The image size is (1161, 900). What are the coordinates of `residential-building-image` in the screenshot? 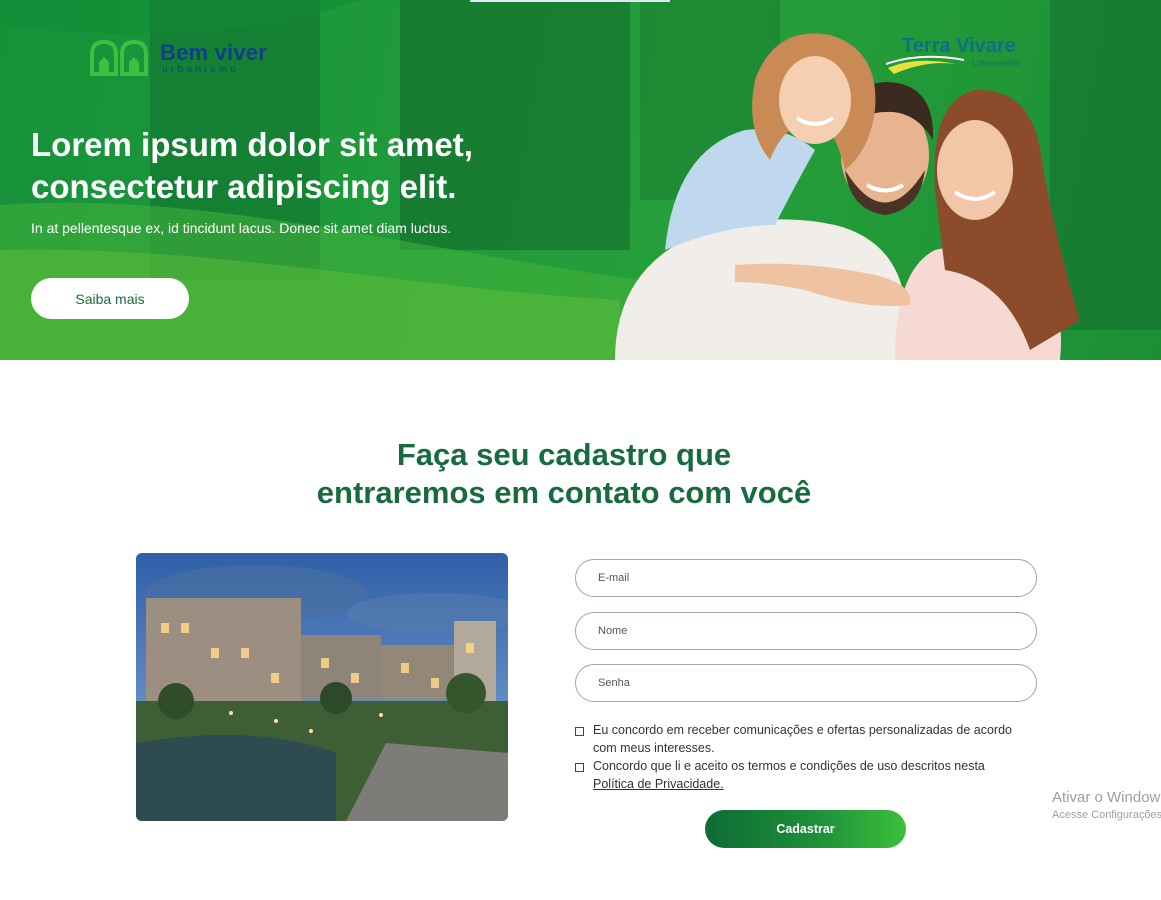 It's located at (322, 687).